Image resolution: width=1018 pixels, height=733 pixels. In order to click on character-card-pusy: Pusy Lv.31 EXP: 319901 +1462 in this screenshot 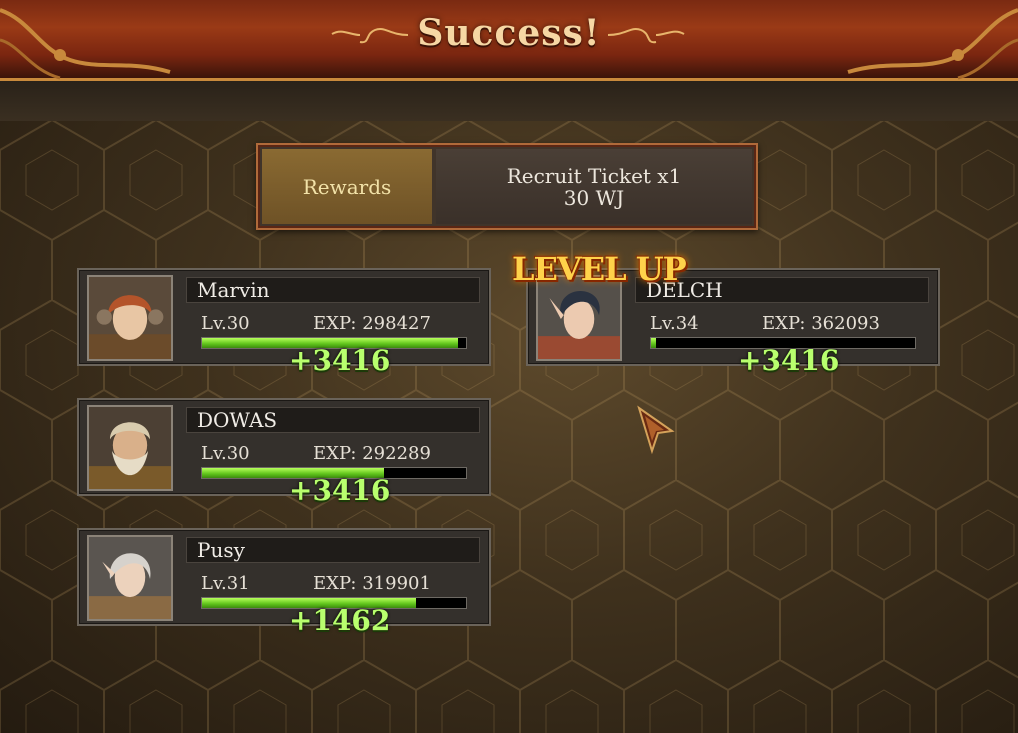, I will do `click(284, 582)`.